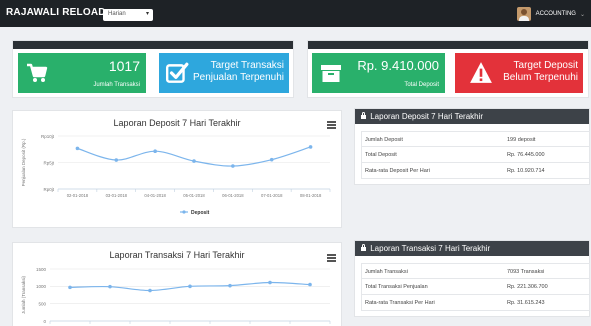 The height and width of the screenshot is (326, 591). What do you see at coordinates (82, 73) in the screenshot?
I see `stat-transactions: 1017 Jumlah Transaksi` at bounding box center [82, 73].